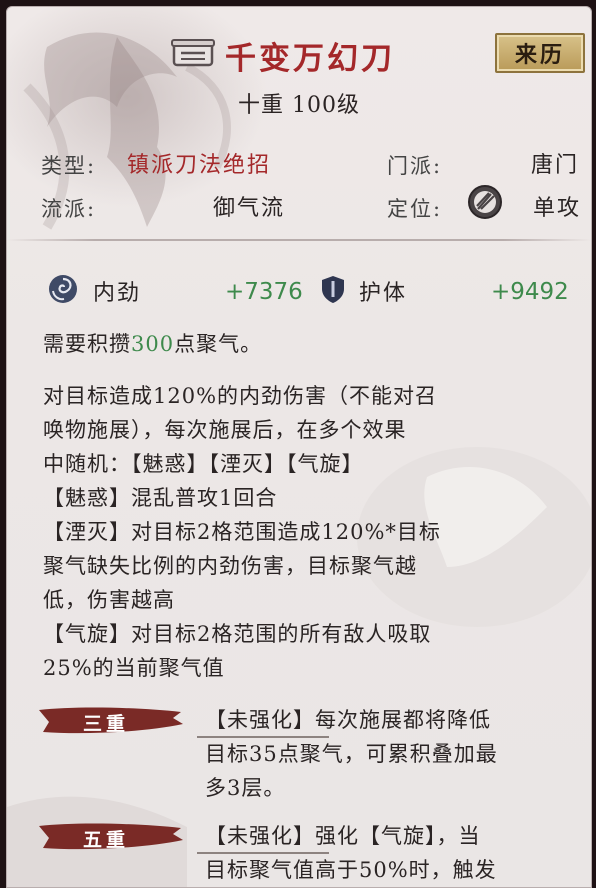 This screenshot has height=888, width=596. What do you see at coordinates (87, 344) in the screenshot?
I see `cost-prefix: 需要积攒` at bounding box center [87, 344].